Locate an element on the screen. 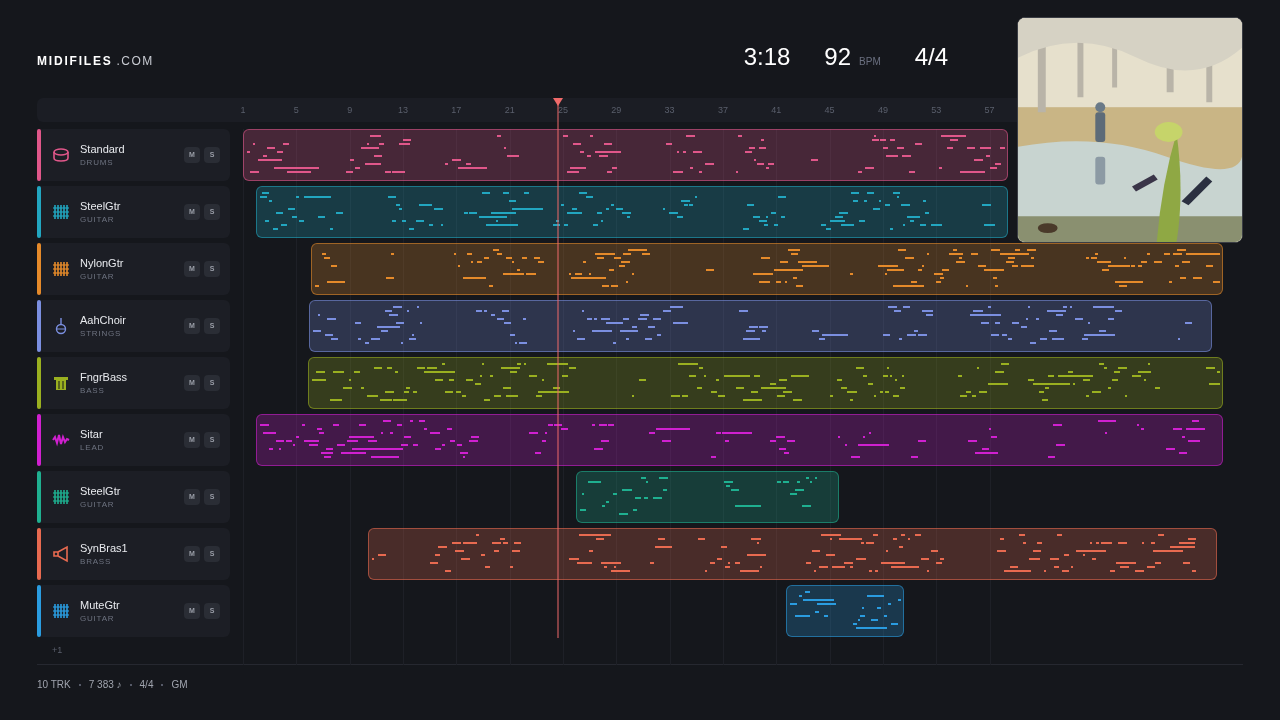 The width and height of the screenshot is (1280, 720). track-name: NylonGtr is located at coordinates (102, 263).